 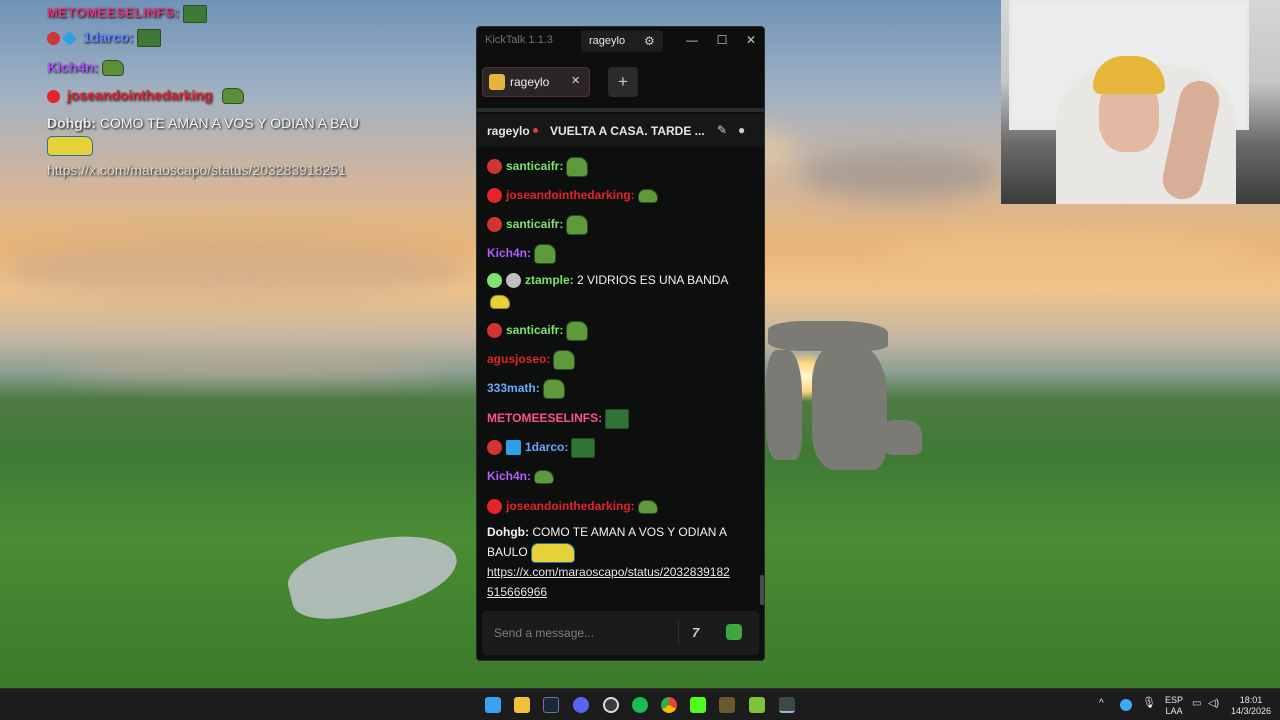 What do you see at coordinates (1251, 700) in the screenshot?
I see `clock-time: 18:01` at bounding box center [1251, 700].